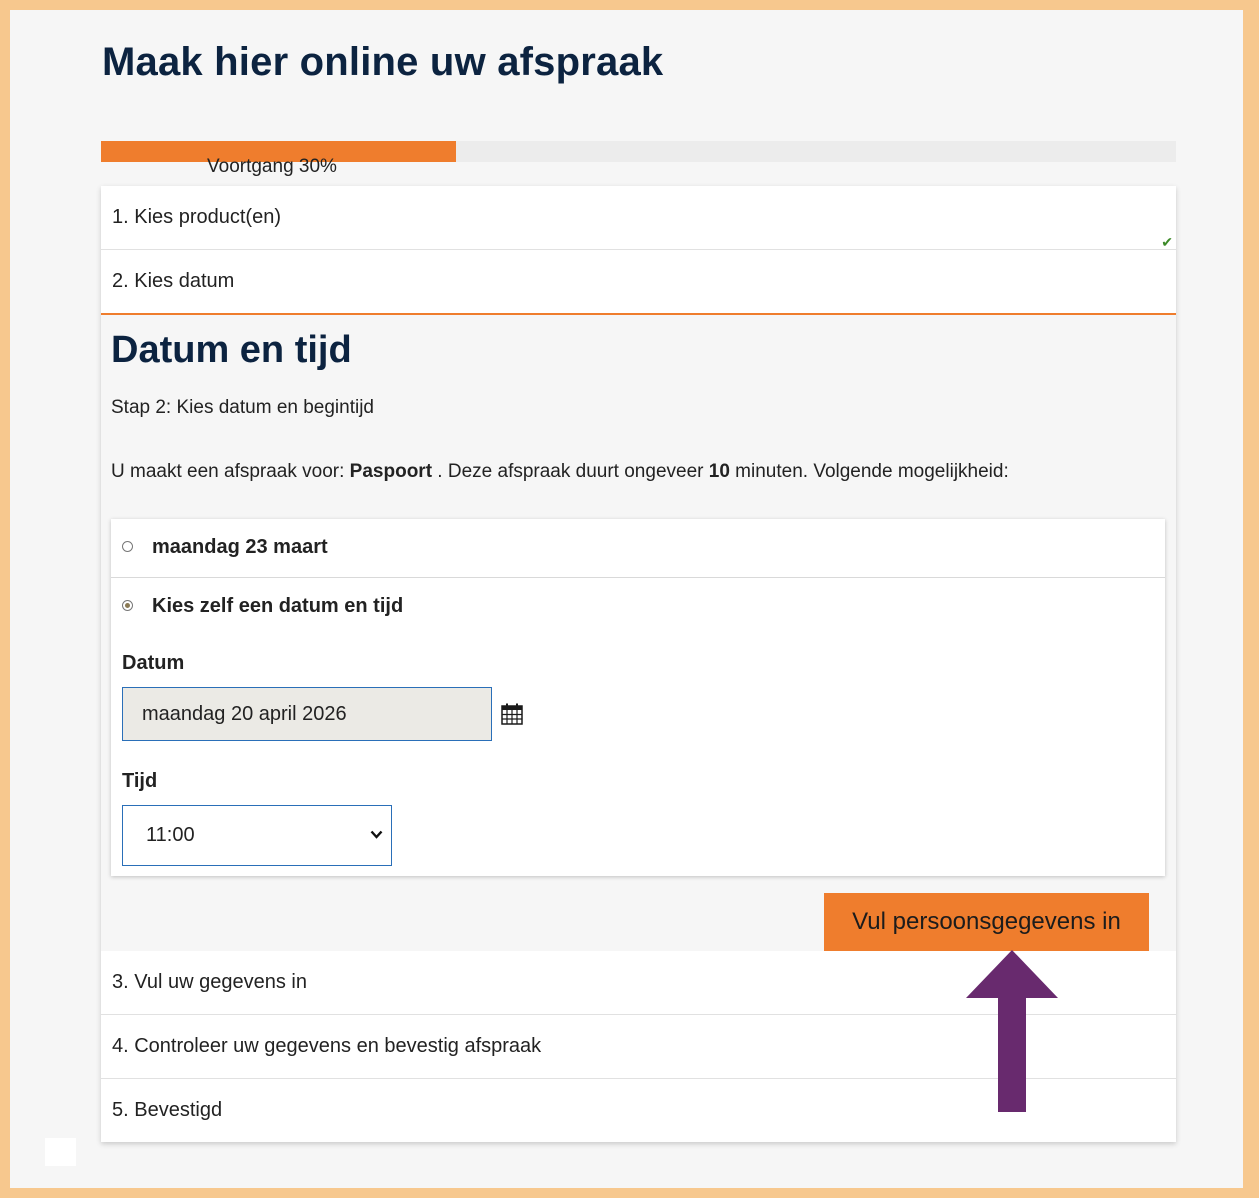 The height and width of the screenshot is (1198, 1259). What do you see at coordinates (272, 166) in the screenshot?
I see `progress-label: Voortgang 30%` at bounding box center [272, 166].